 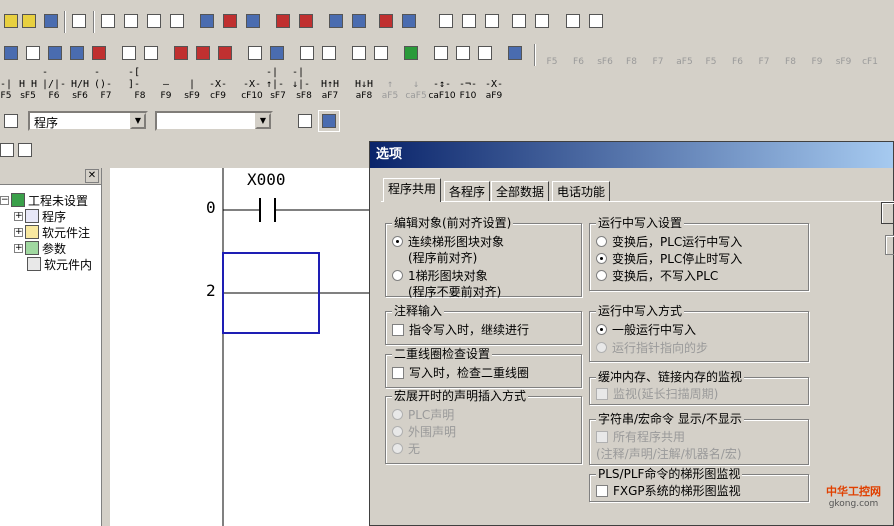 What do you see at coordinates (412, 190) in the screenshot?
I see `tab-program-common: 程序共用` at bounding box center [412, 190].